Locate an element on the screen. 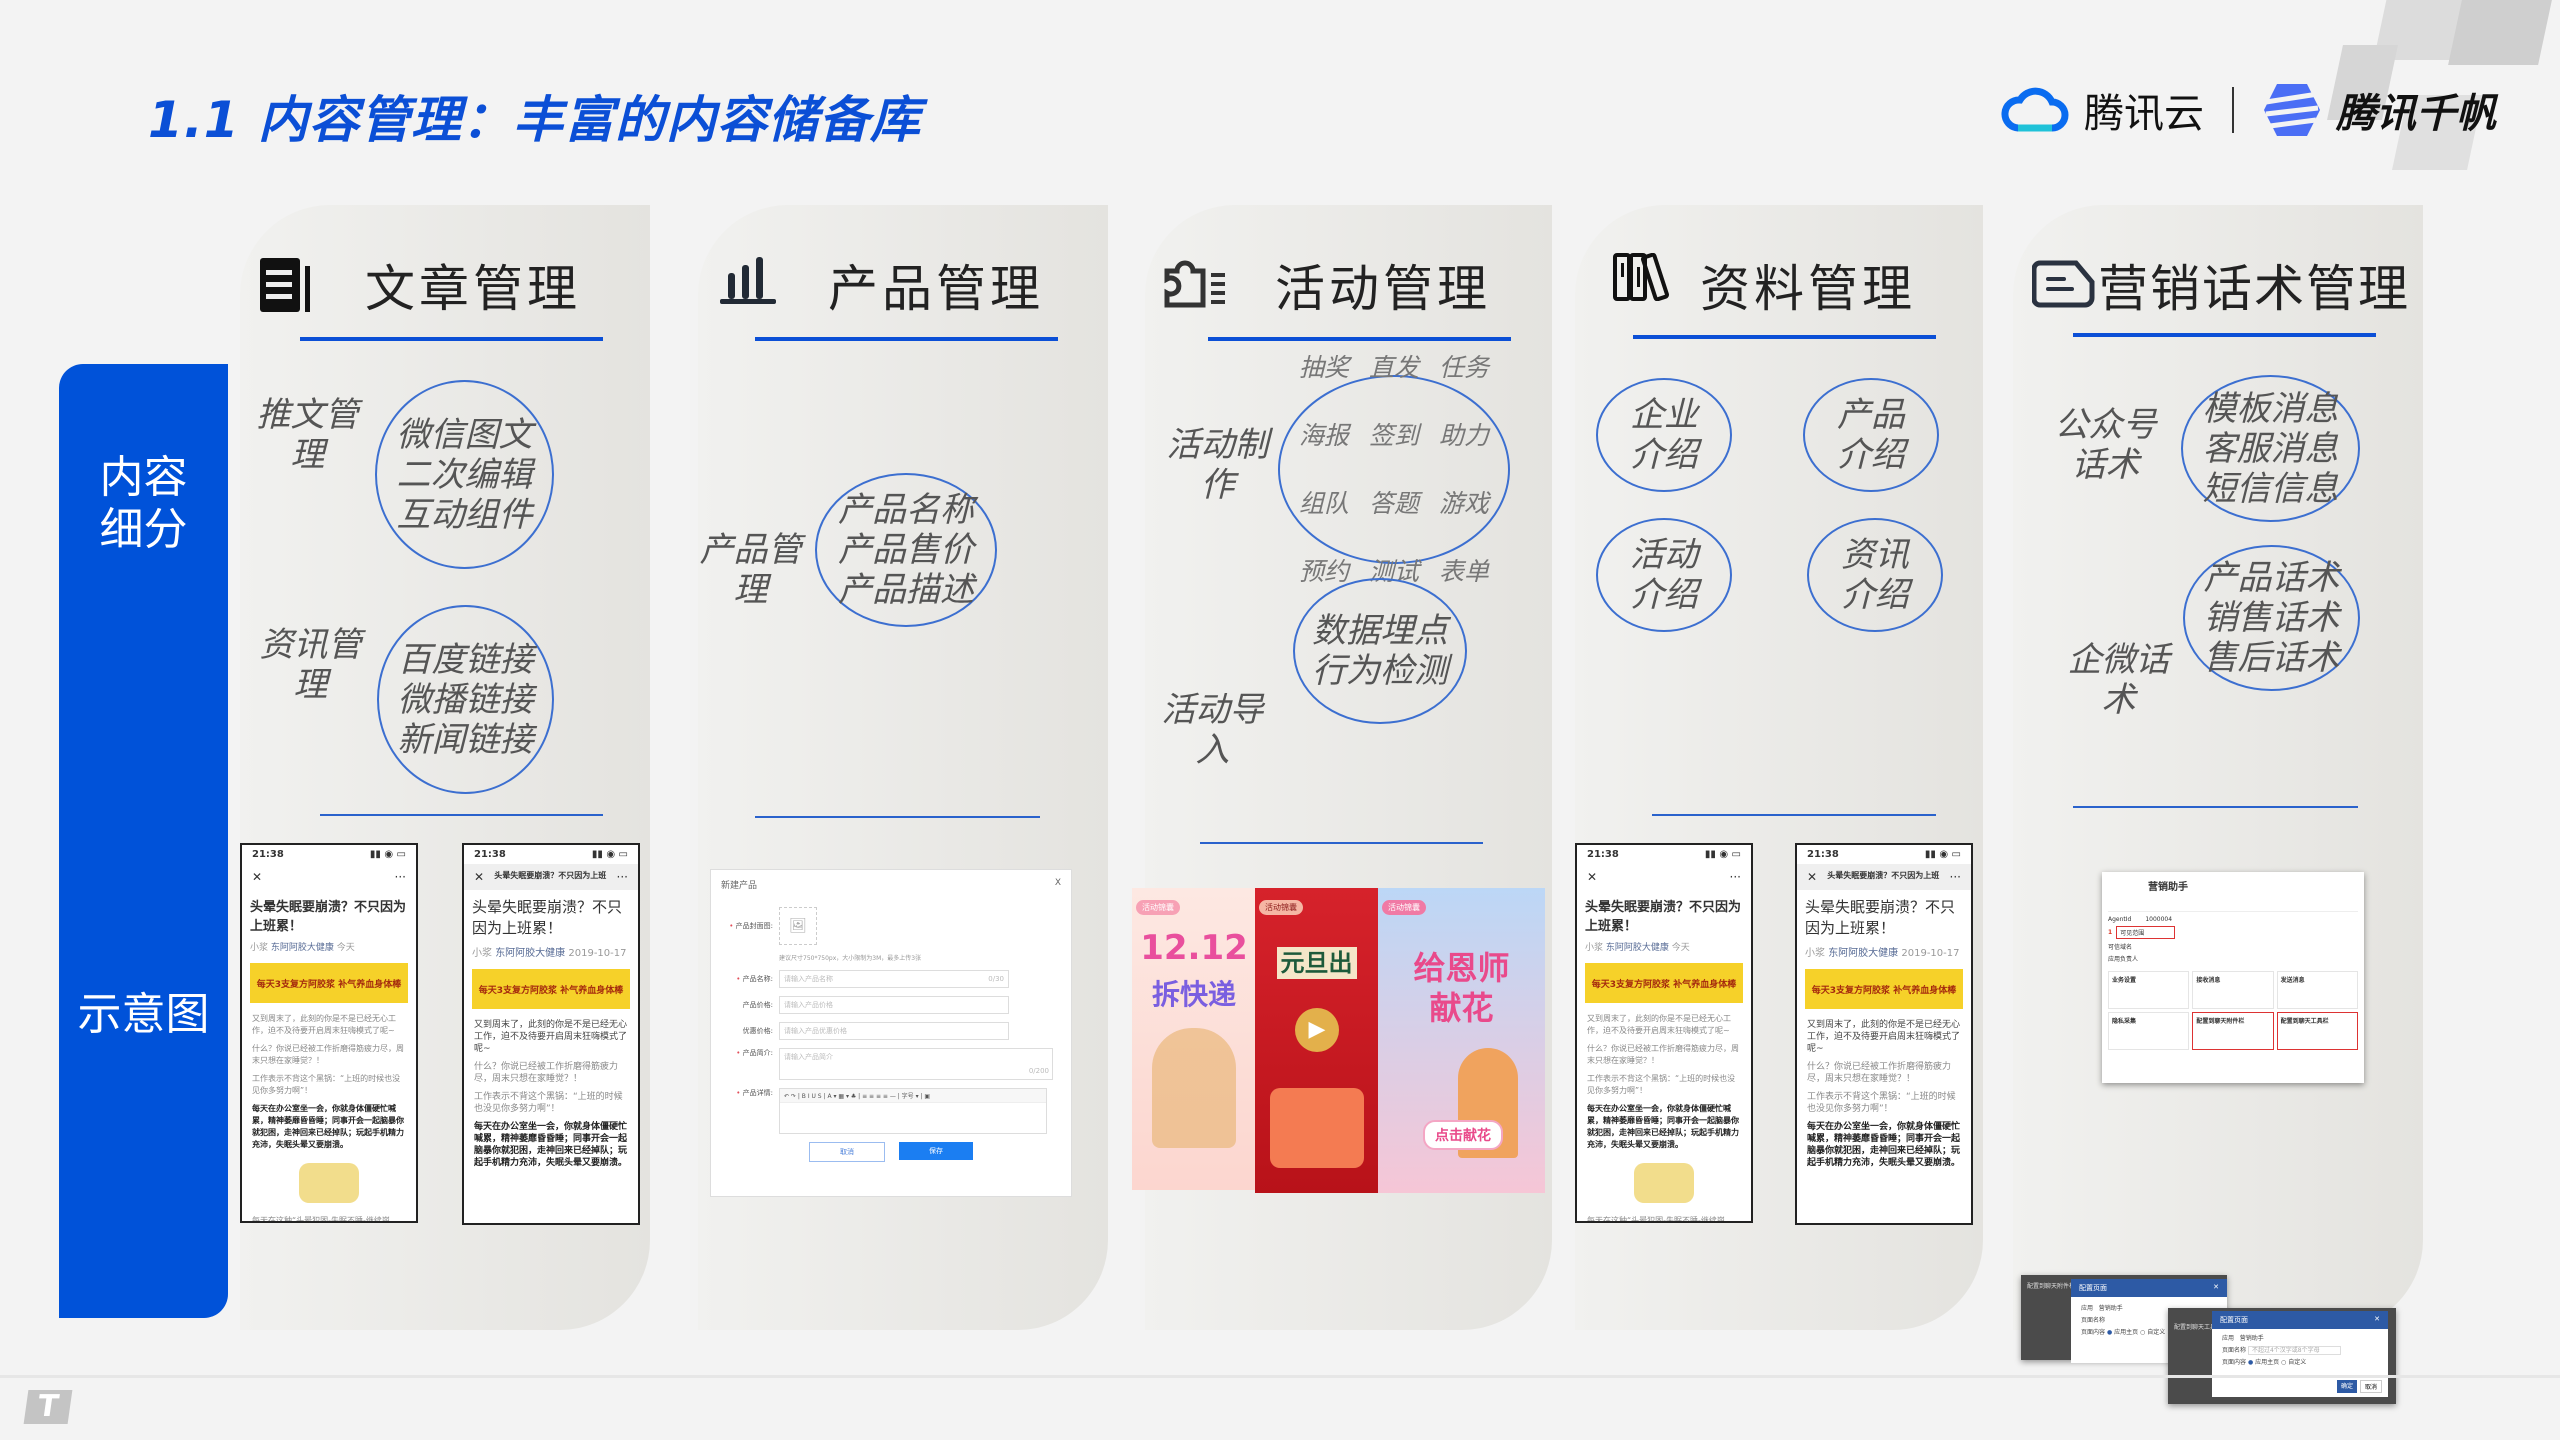 The width and height of the screenshot is (2560, 1440). product-intro-textarea: 请输入产品简介 0/200 is located at coordinates (916, 1064).